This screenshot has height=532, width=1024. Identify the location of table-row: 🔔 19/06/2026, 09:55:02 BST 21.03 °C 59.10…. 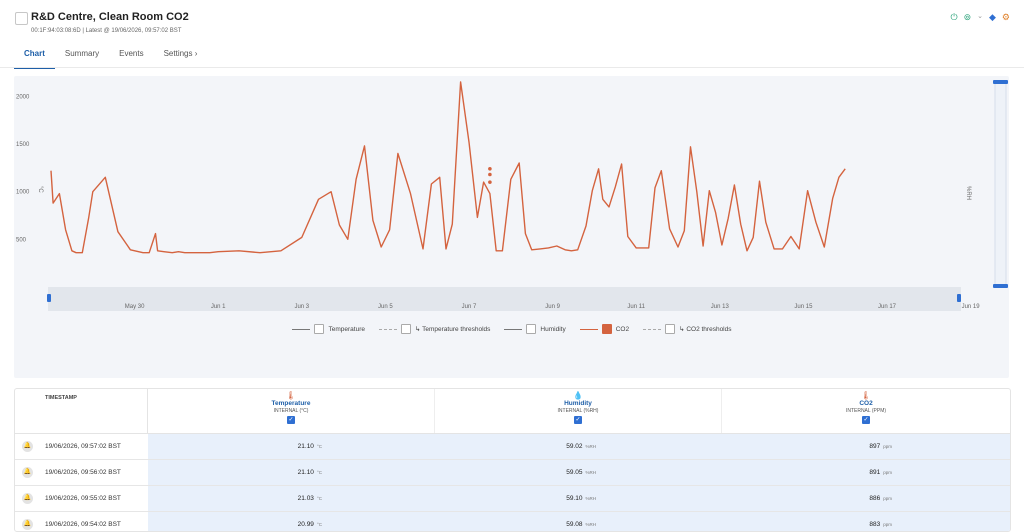
(512, 499).